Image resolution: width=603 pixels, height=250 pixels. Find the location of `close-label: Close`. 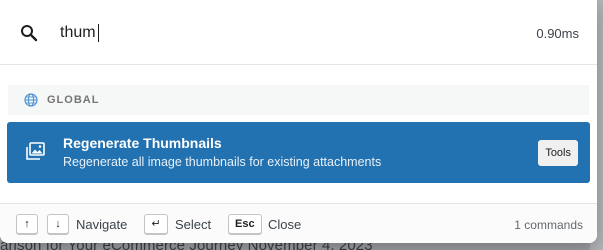

close-label: Close is located at coordinates (285, 224).